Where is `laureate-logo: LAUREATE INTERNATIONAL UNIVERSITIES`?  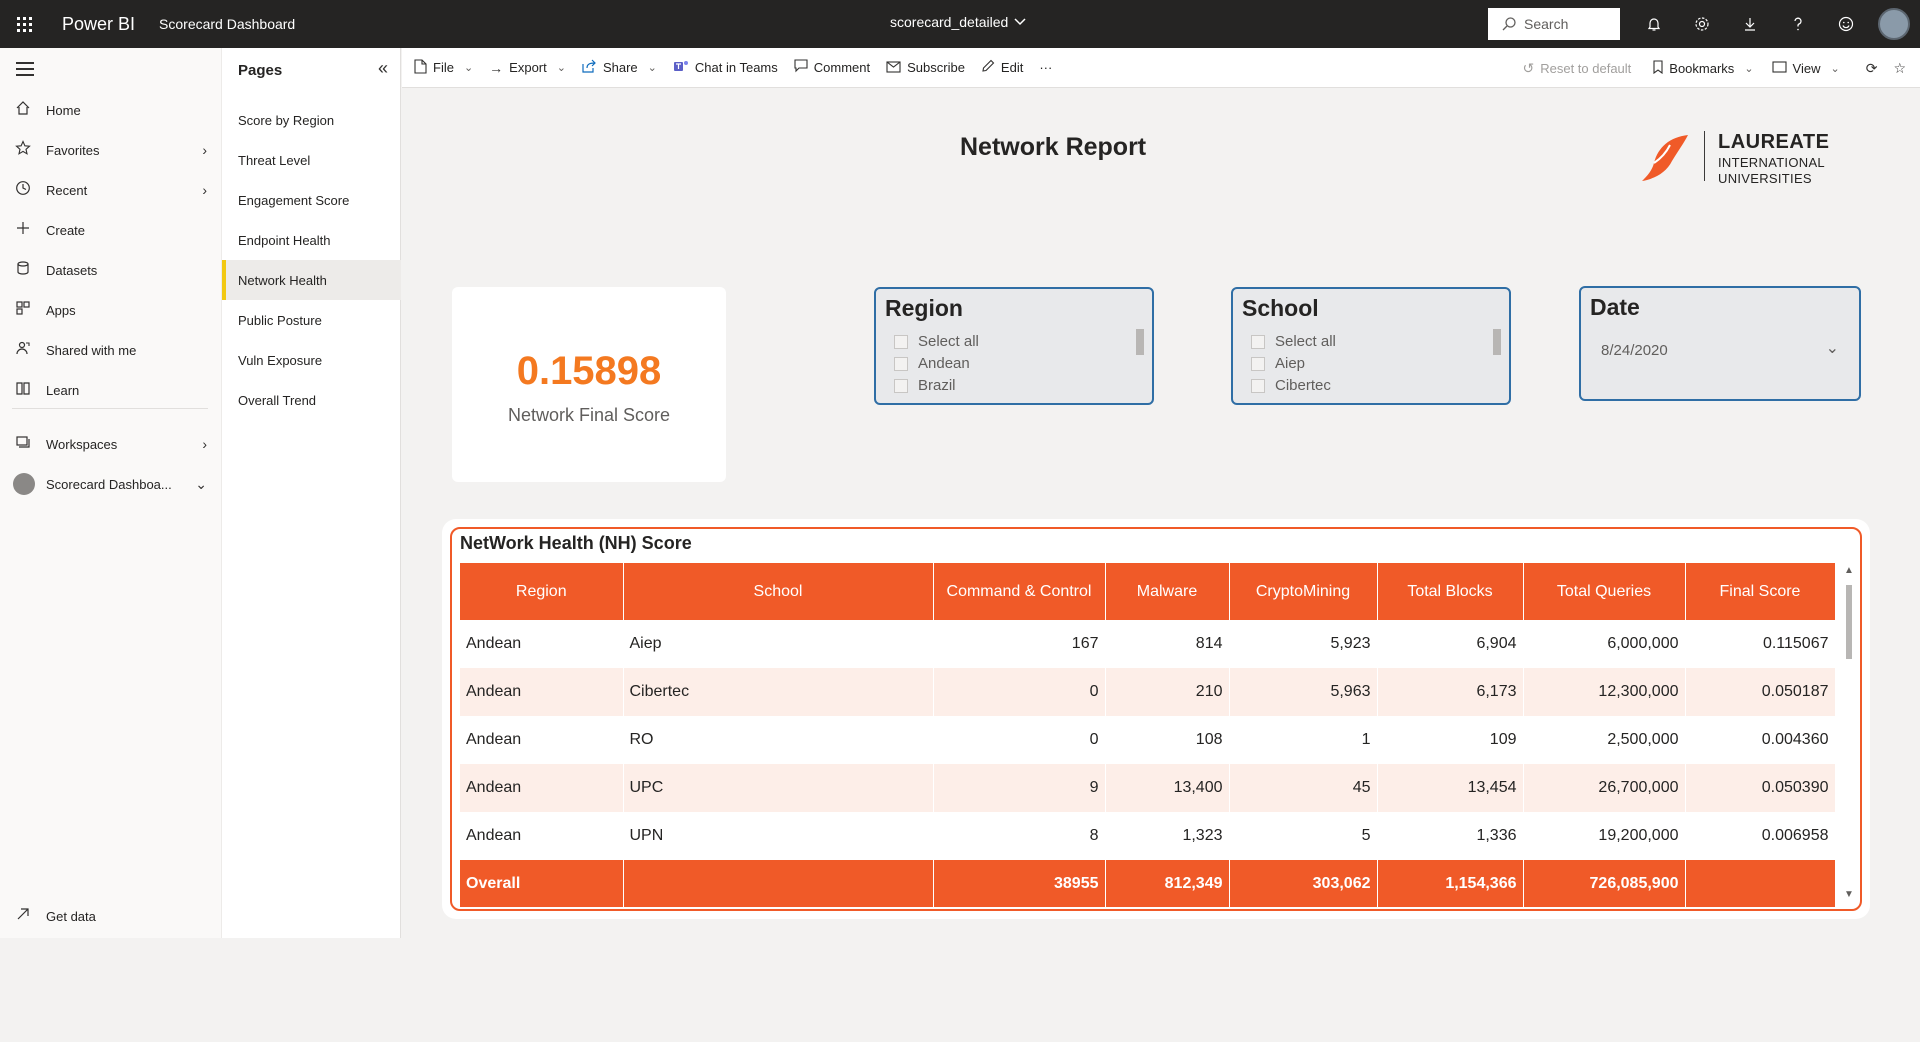
laureate-logo: LAUREATE INTERNATIONAL UNIVERSITIES is located at coordinates (1740, 157).